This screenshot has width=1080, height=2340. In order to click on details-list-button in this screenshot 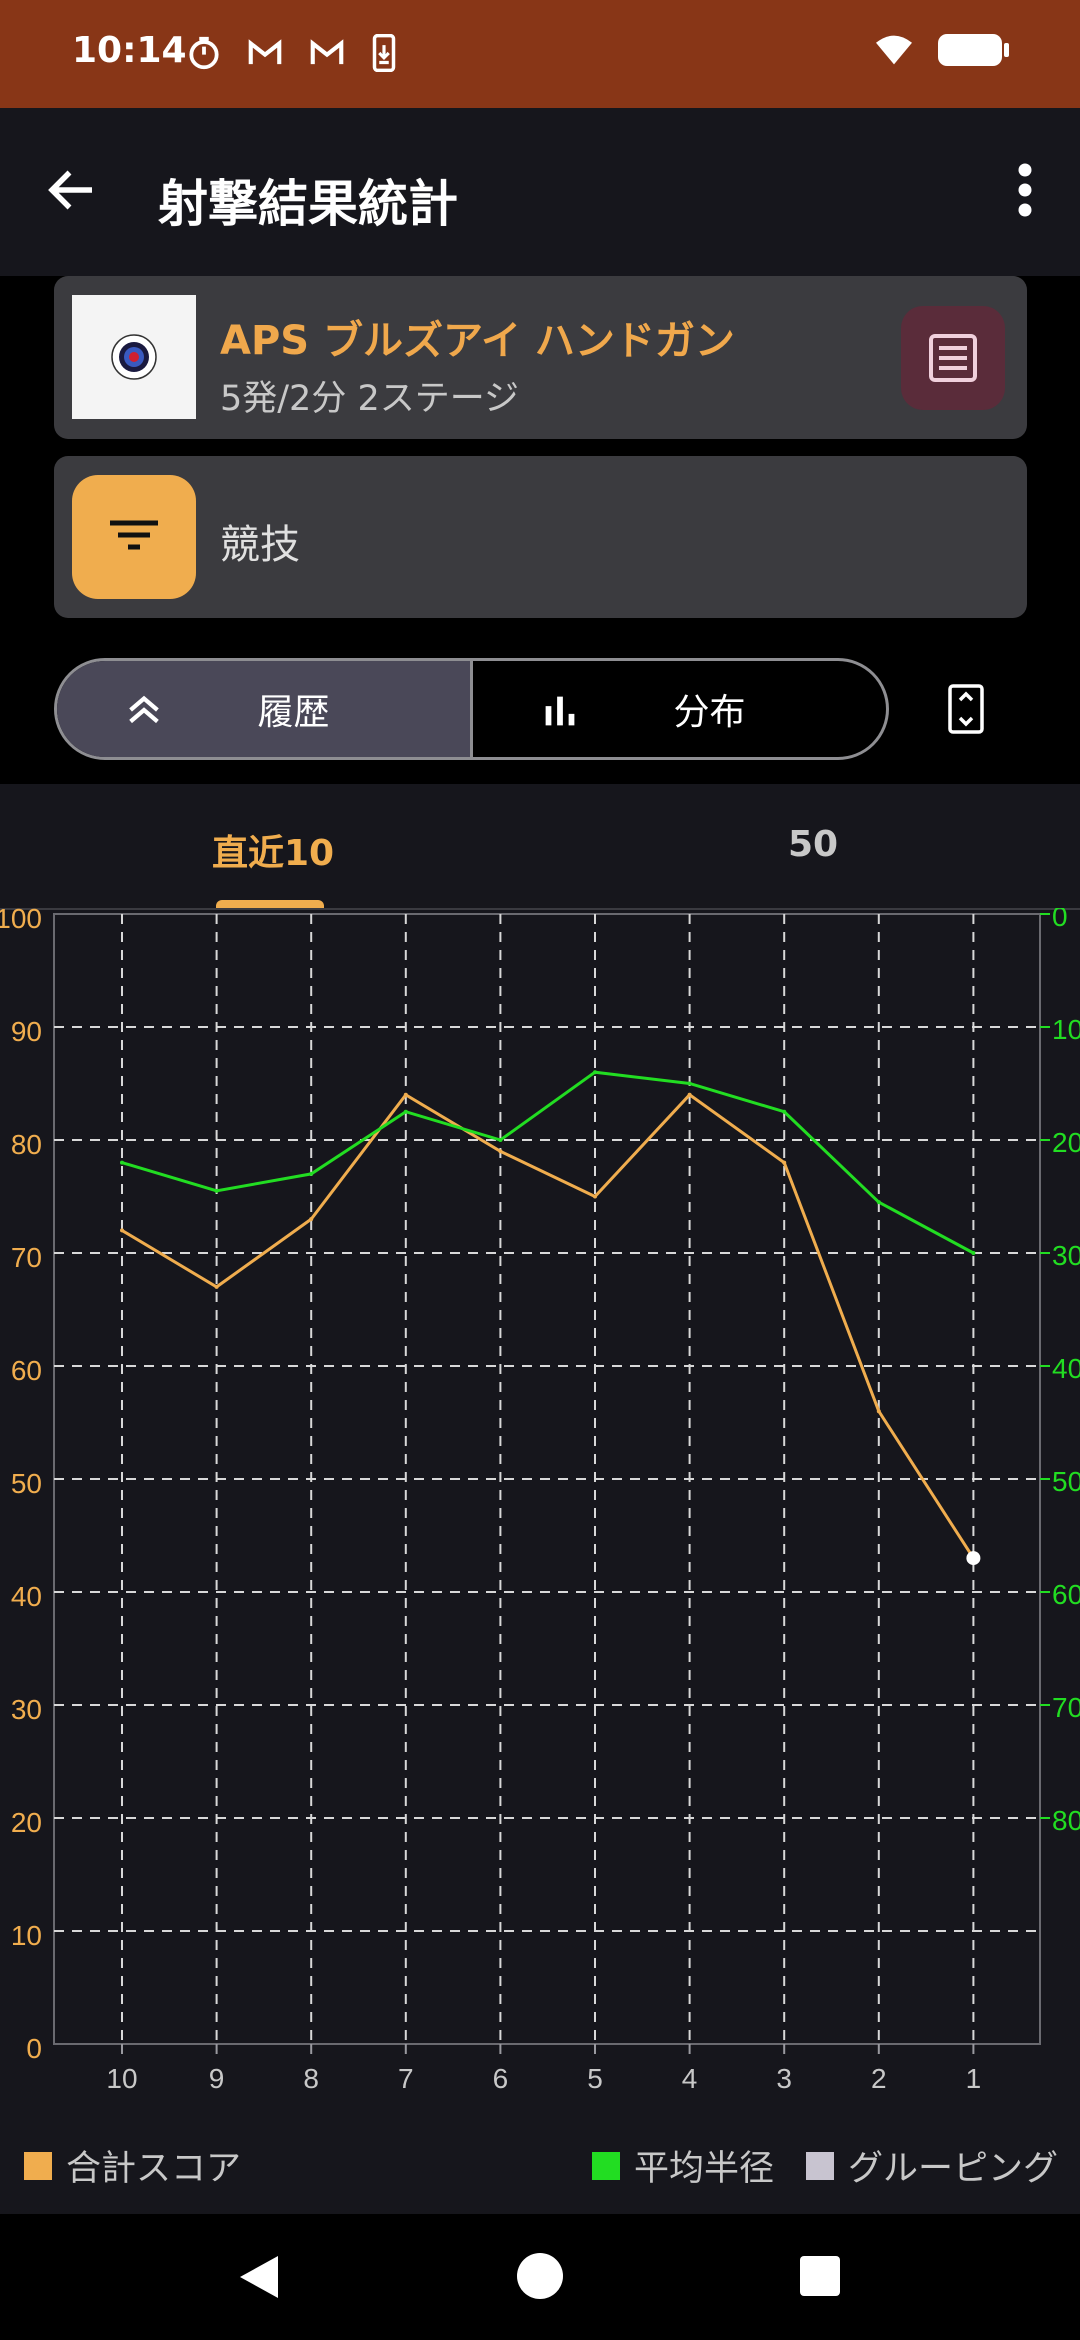, I will do `click(953, 358)`.